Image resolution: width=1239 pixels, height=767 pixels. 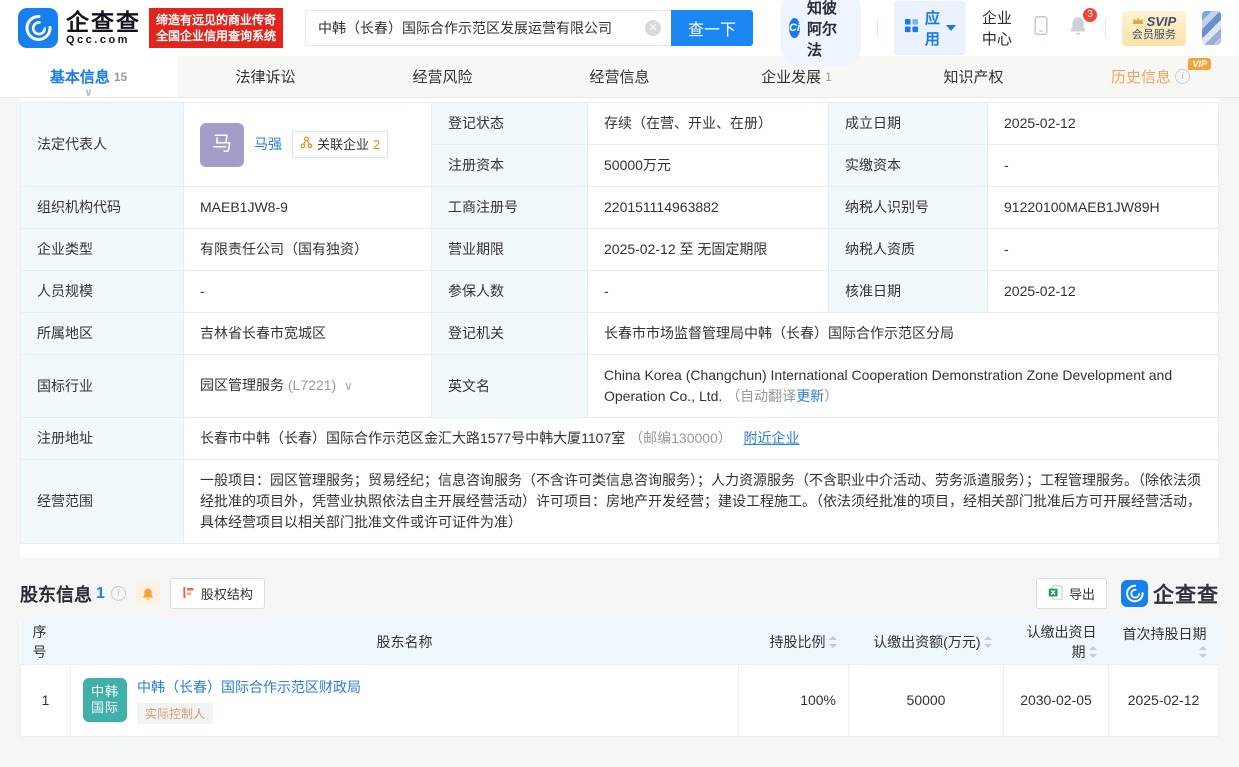 What do you see at coordinates (307, 386) in the screenshot?
I see `industry-cell: 园区管理服务 (L7221) ∨` at bounding box center [307, 386].